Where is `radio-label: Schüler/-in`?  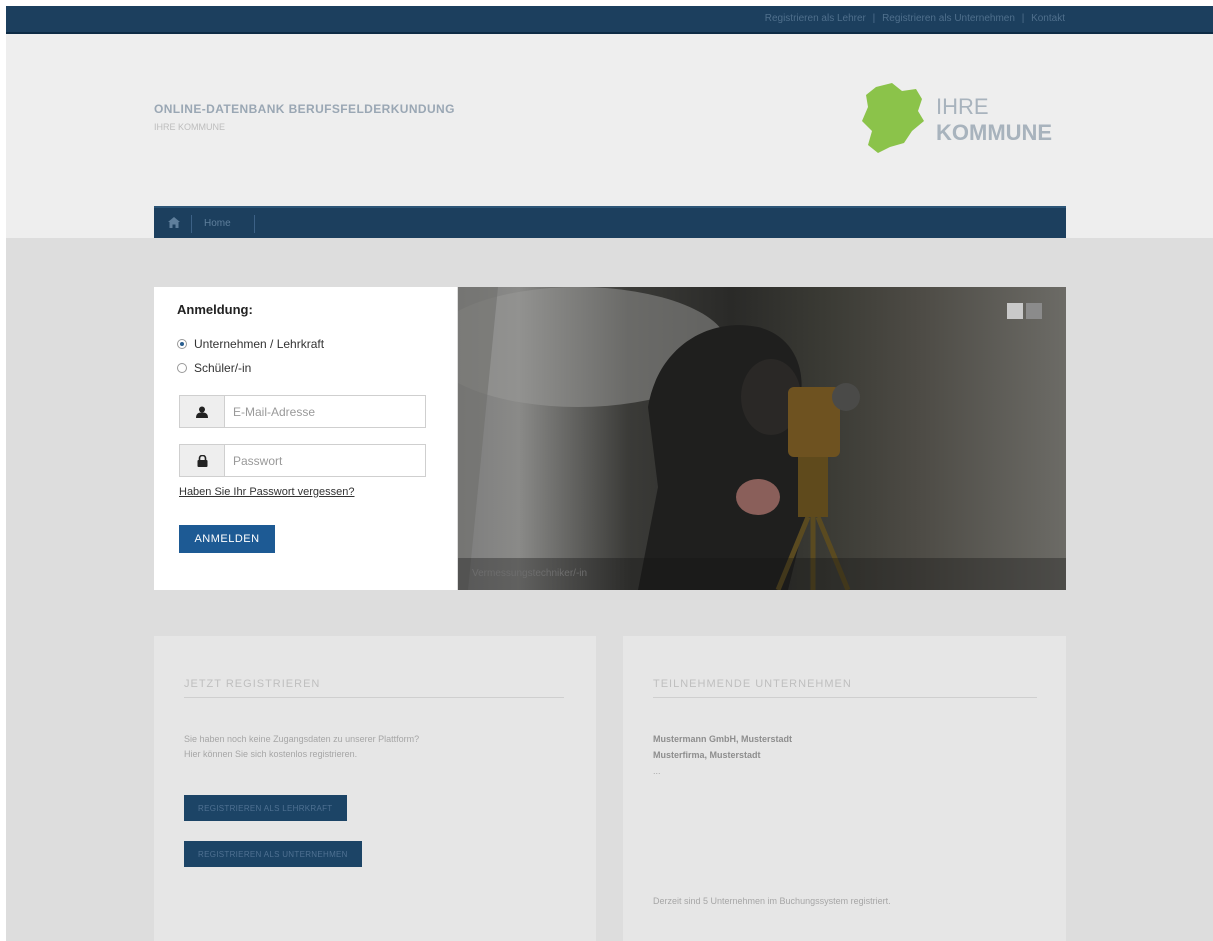
radio-label: Schüler/-in is located at coordinates (223, 368).